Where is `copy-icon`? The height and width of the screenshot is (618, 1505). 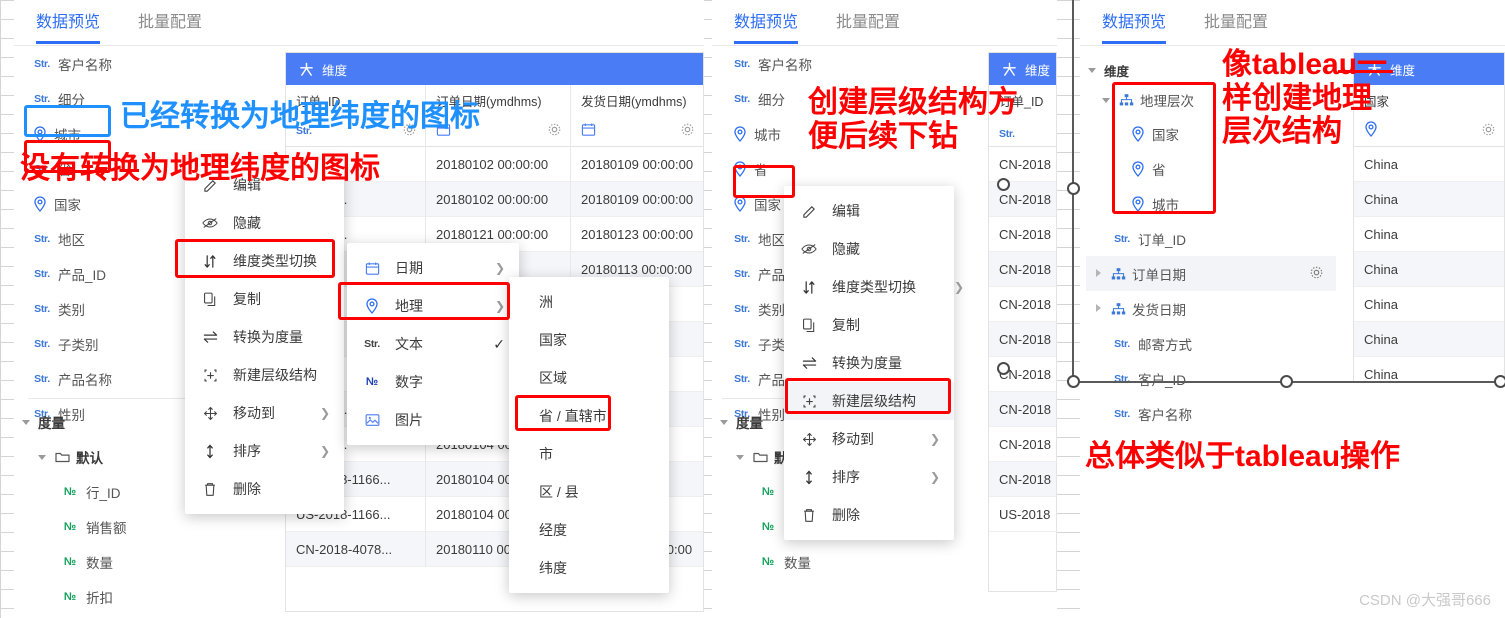 copy-icon is located at coordinates (809, 325).